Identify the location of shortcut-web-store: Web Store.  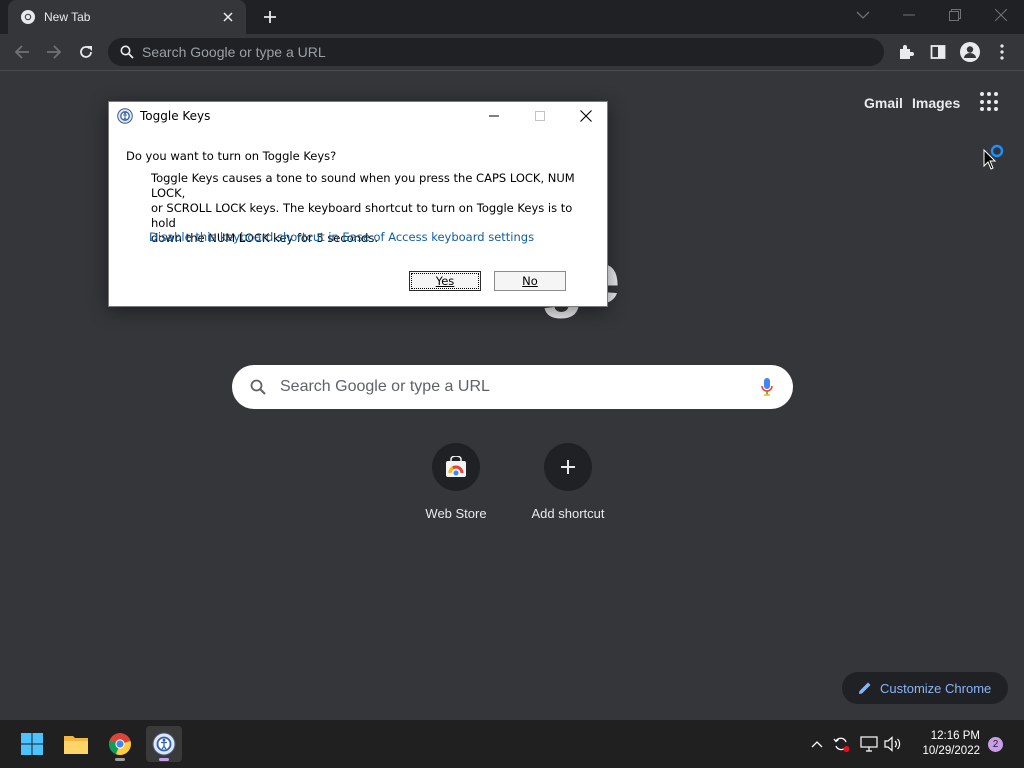
(456, 482).